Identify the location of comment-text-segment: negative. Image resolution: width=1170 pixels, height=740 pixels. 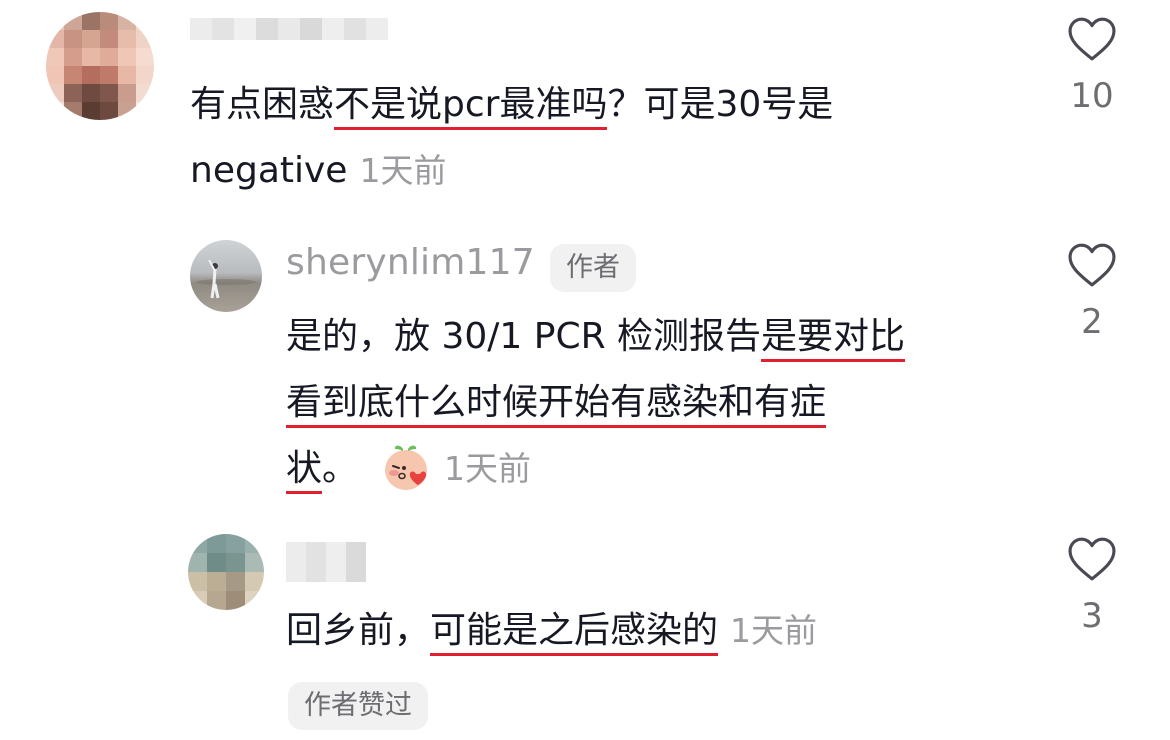
(269, 170).